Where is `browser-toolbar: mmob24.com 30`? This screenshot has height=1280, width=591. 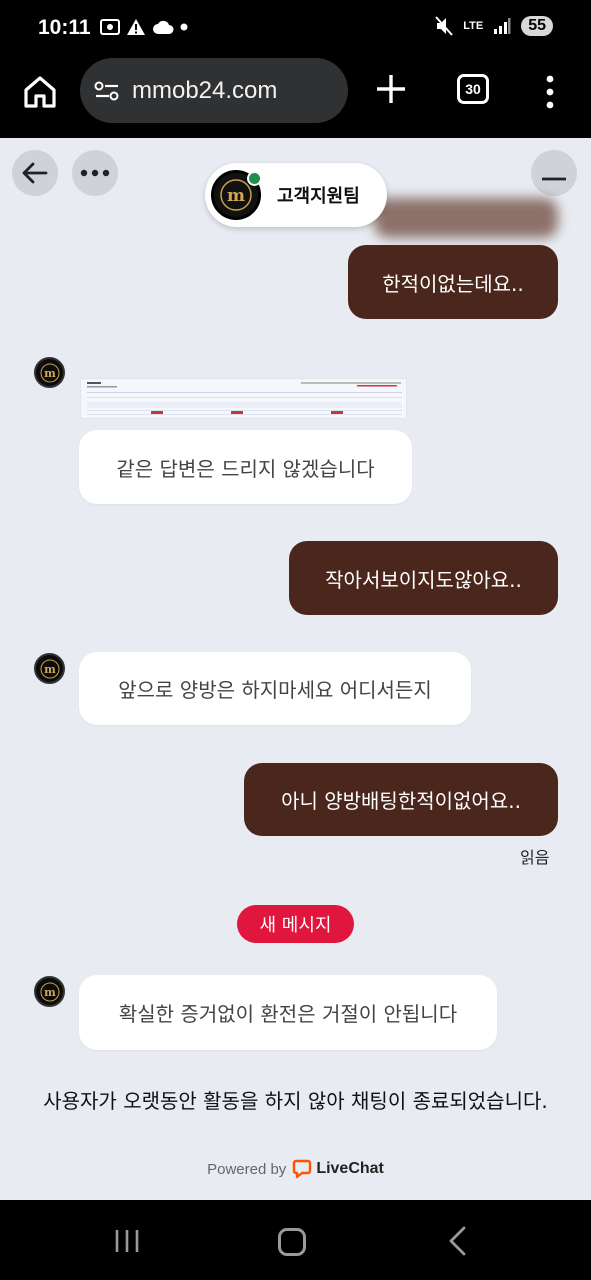
browser-toolbar: mmob24.com 30 is located at coordinates (295, 98).